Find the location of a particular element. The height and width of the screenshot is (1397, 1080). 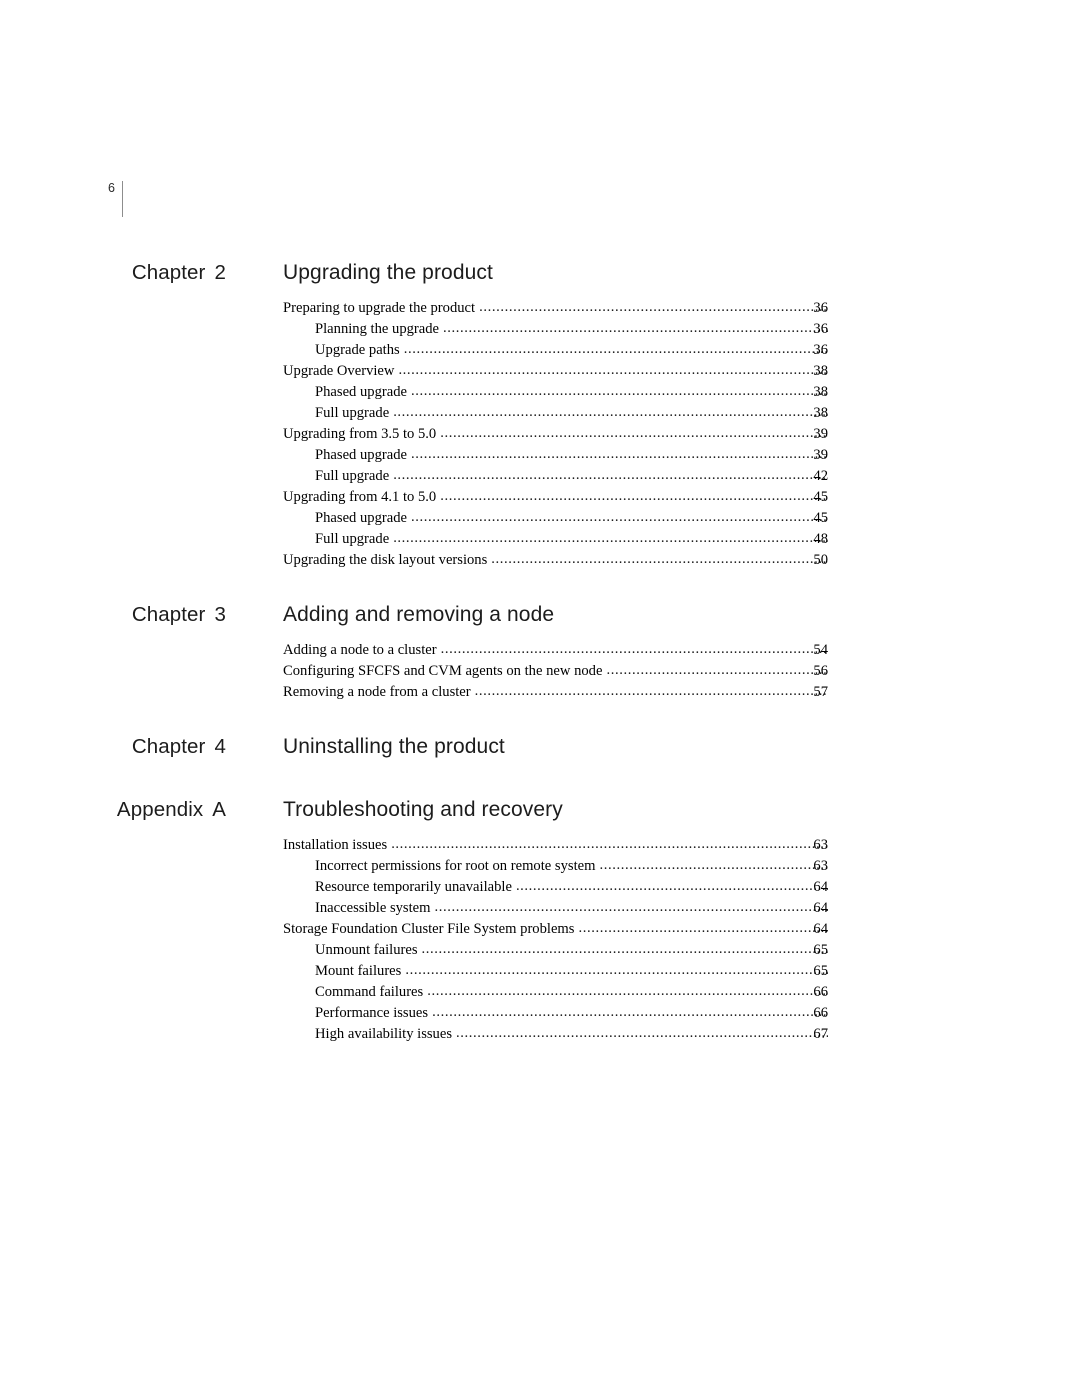

chapter-heading: Appendix A Troubleshooting and recovery is located at coordinates (540, 812).